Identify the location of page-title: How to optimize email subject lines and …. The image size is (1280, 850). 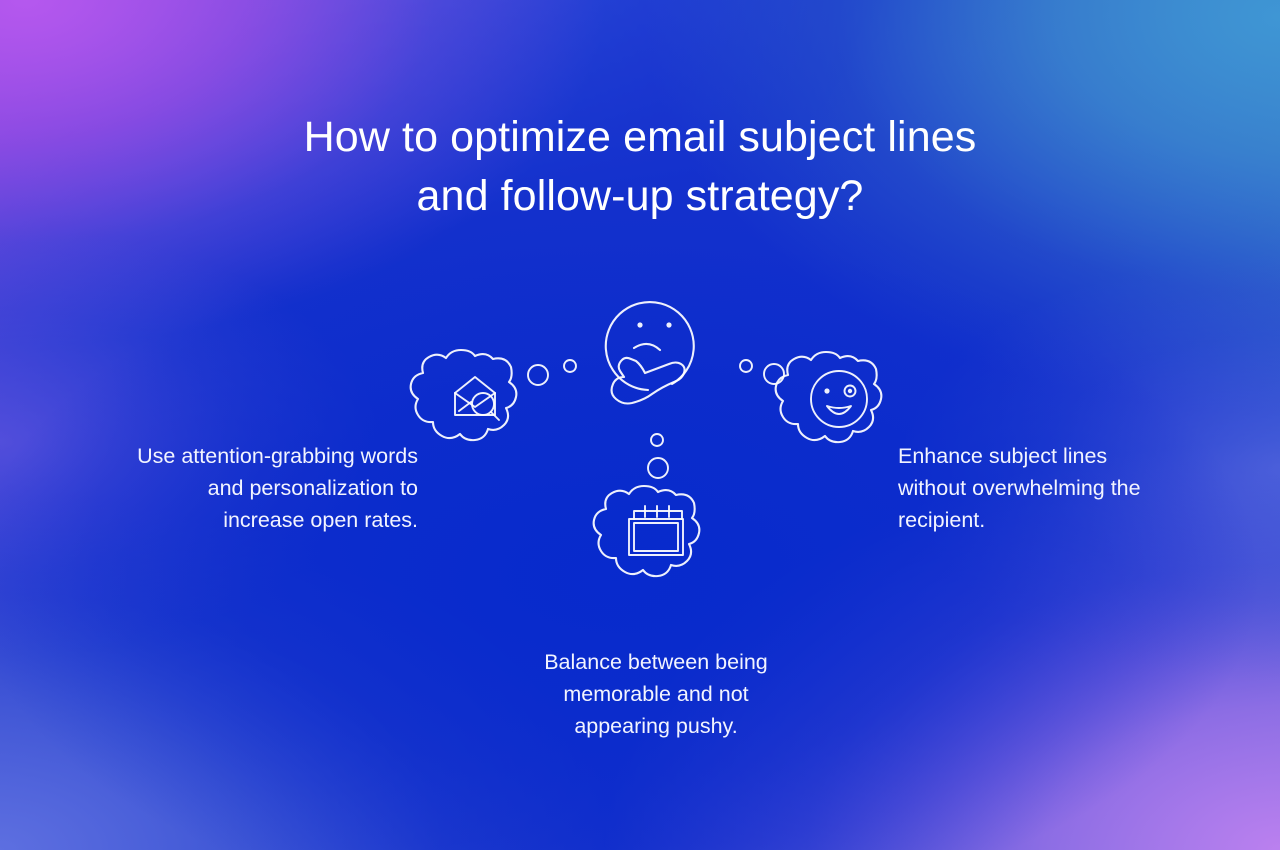
(640, 167).